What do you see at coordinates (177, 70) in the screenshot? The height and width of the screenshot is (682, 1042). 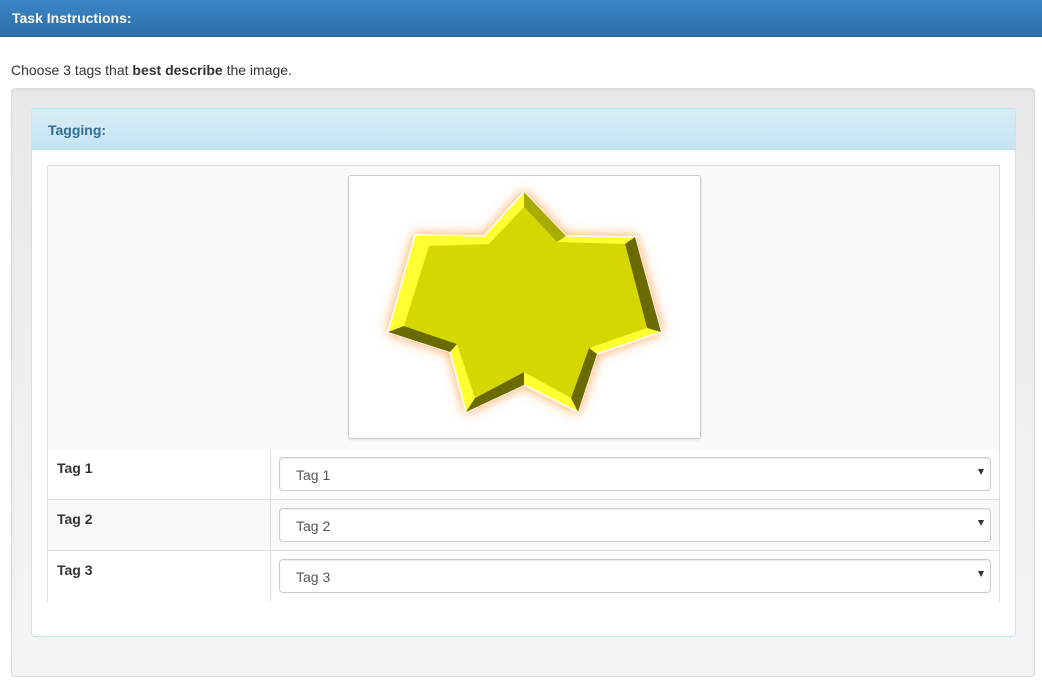 I see `instructions-emphasis: best describe` at bounding box center [177, 70].